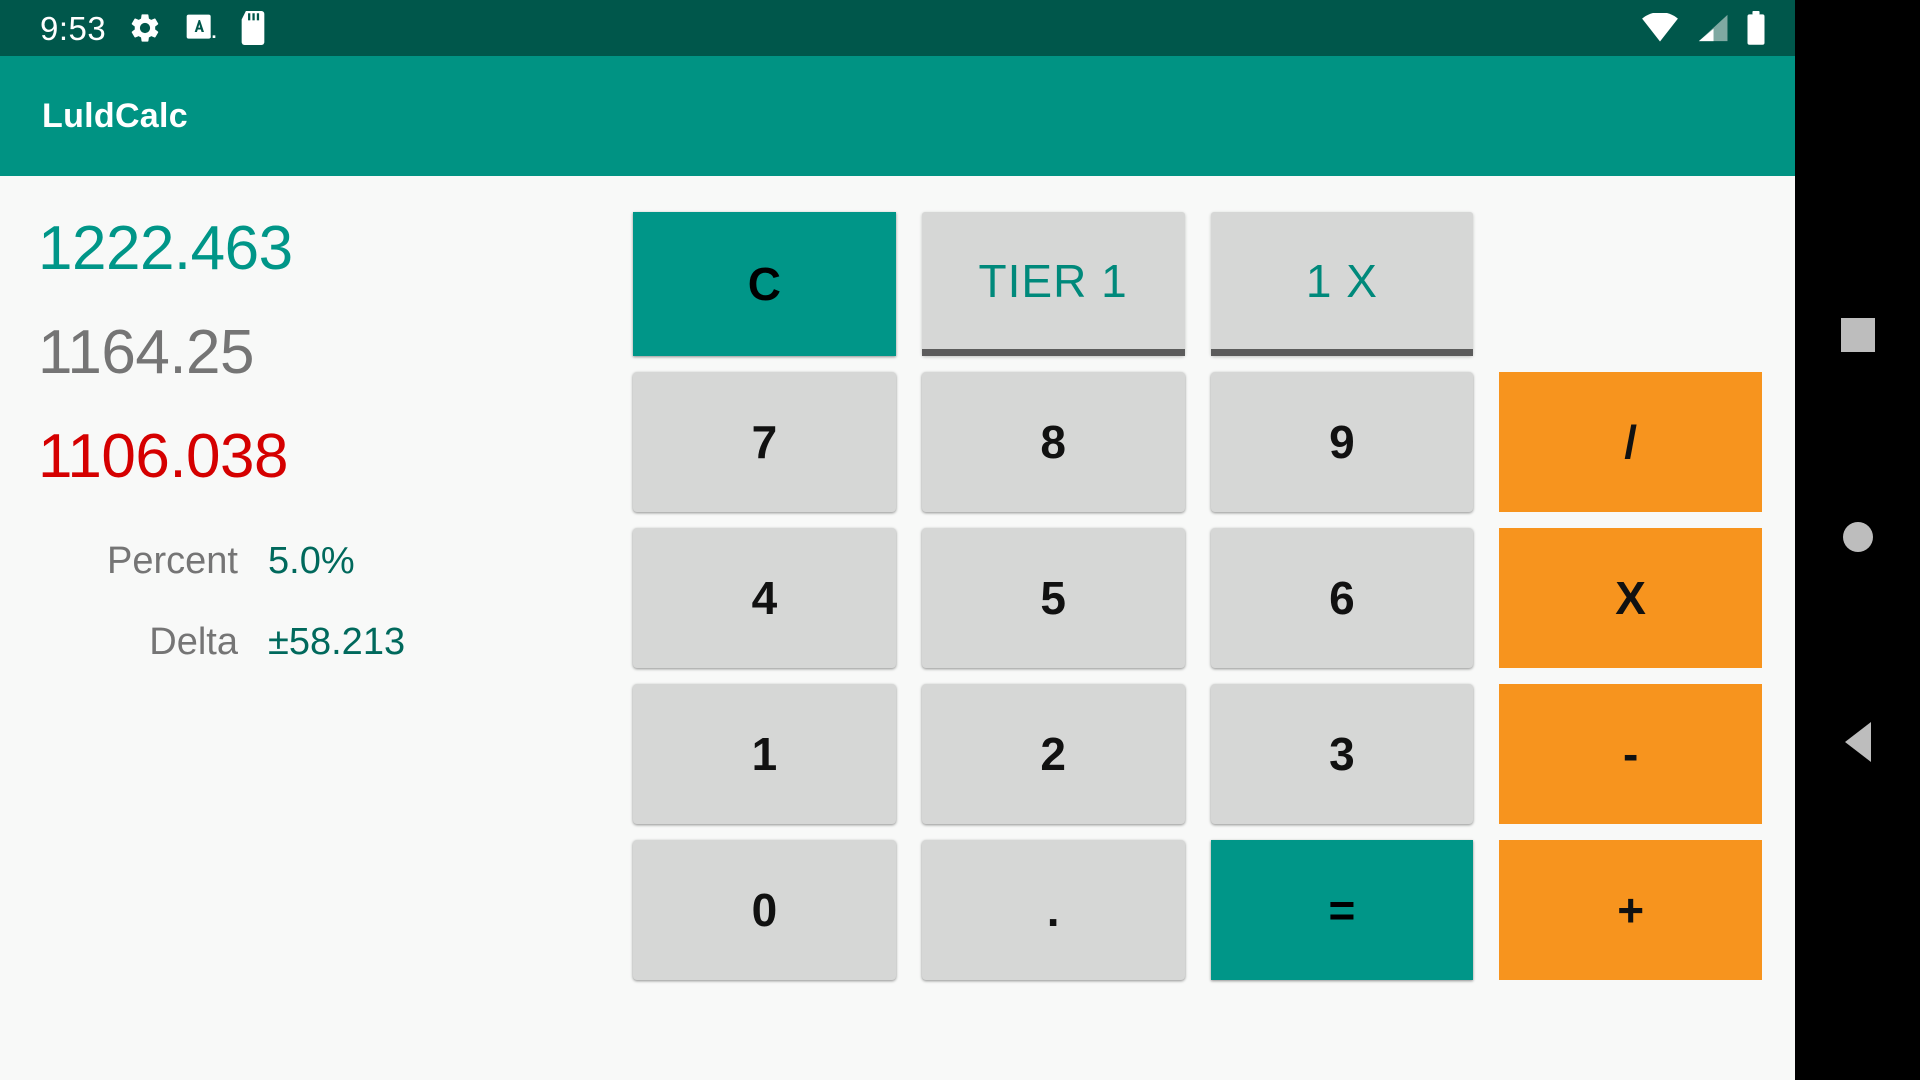 The width and height of the screenshot is (1920, 1080). I want to click on percent-label: Percent, so click(172, 561).